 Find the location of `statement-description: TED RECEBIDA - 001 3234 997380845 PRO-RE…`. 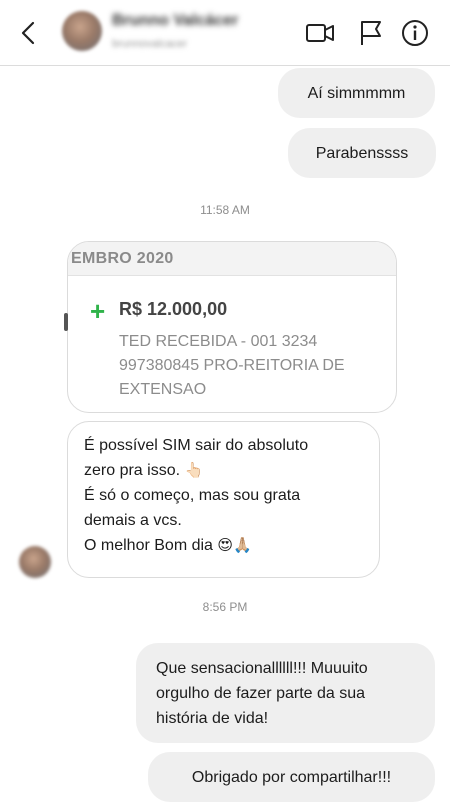

statement-description: TED RECEBIDA - 001 3234 997380845 PRO-RE… is located at coordinates (254, 366).